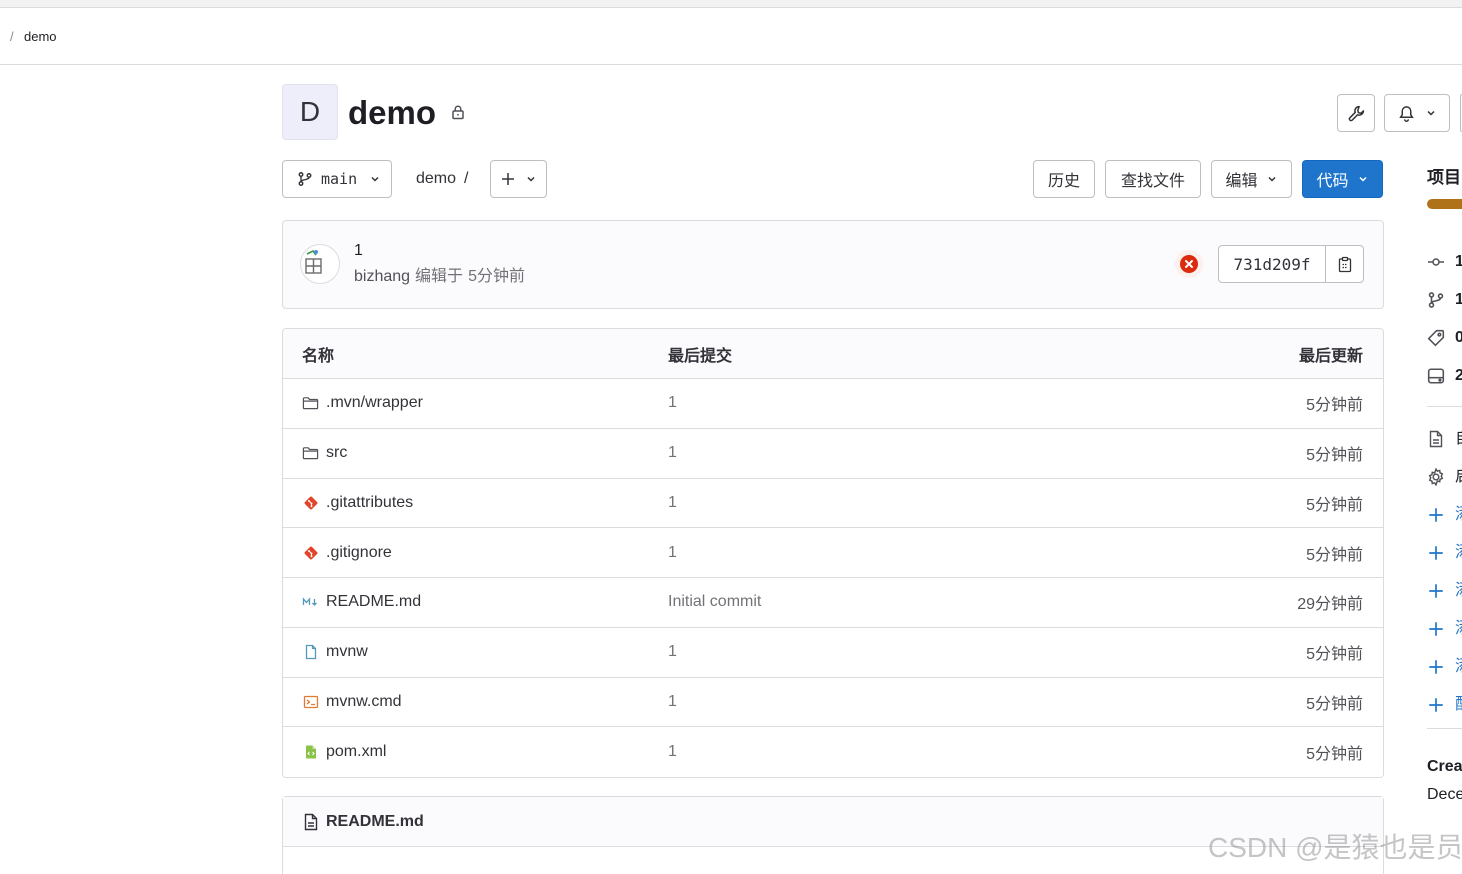 The width and height of the screenshot is (1462, 874). I want to click on readme-title: README.md, so click(375, 822).